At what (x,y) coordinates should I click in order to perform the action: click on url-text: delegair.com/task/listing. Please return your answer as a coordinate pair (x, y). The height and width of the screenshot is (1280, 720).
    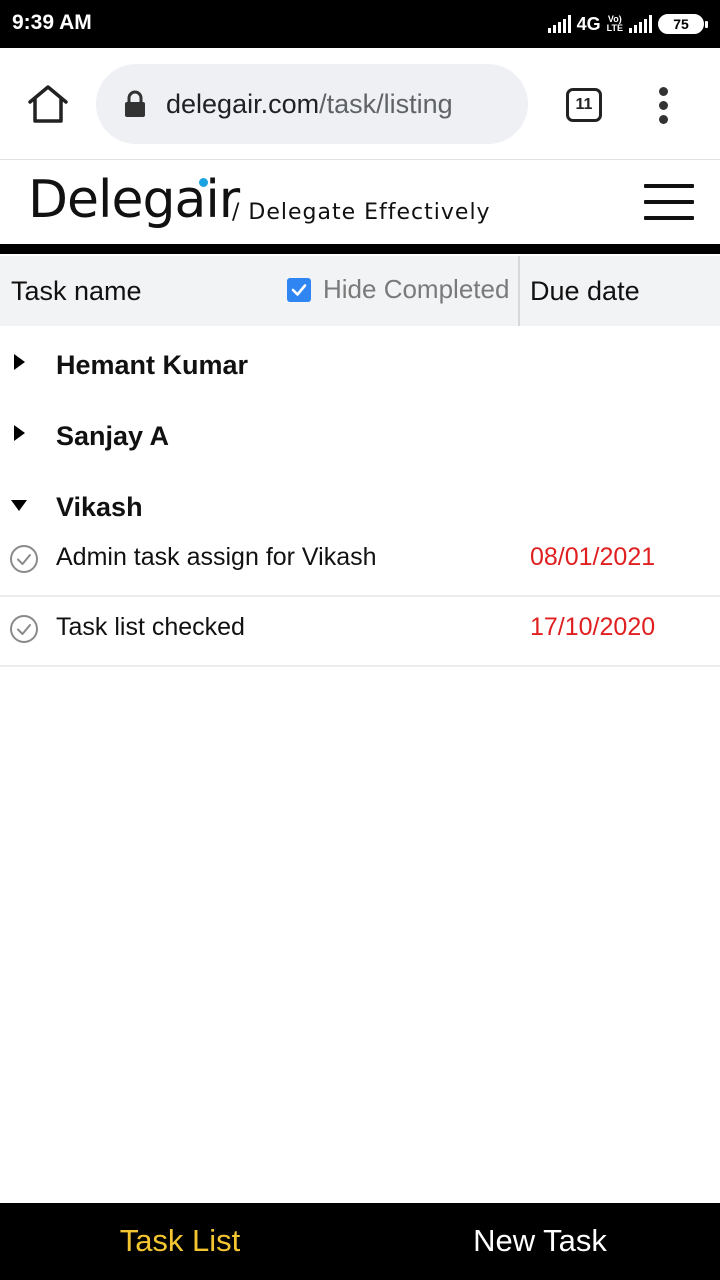
    Looking at the image, I should click on (309, 104).